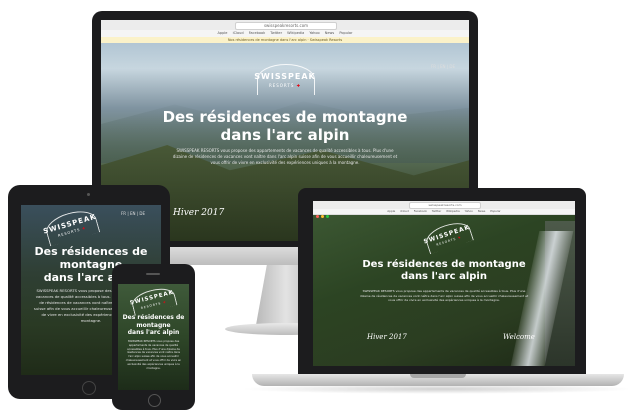  What do you see at coordinates (285, 85) in the screenshot?
I see `logo-subtitle: RESORTS ✚` at bounding box center [285, 85].